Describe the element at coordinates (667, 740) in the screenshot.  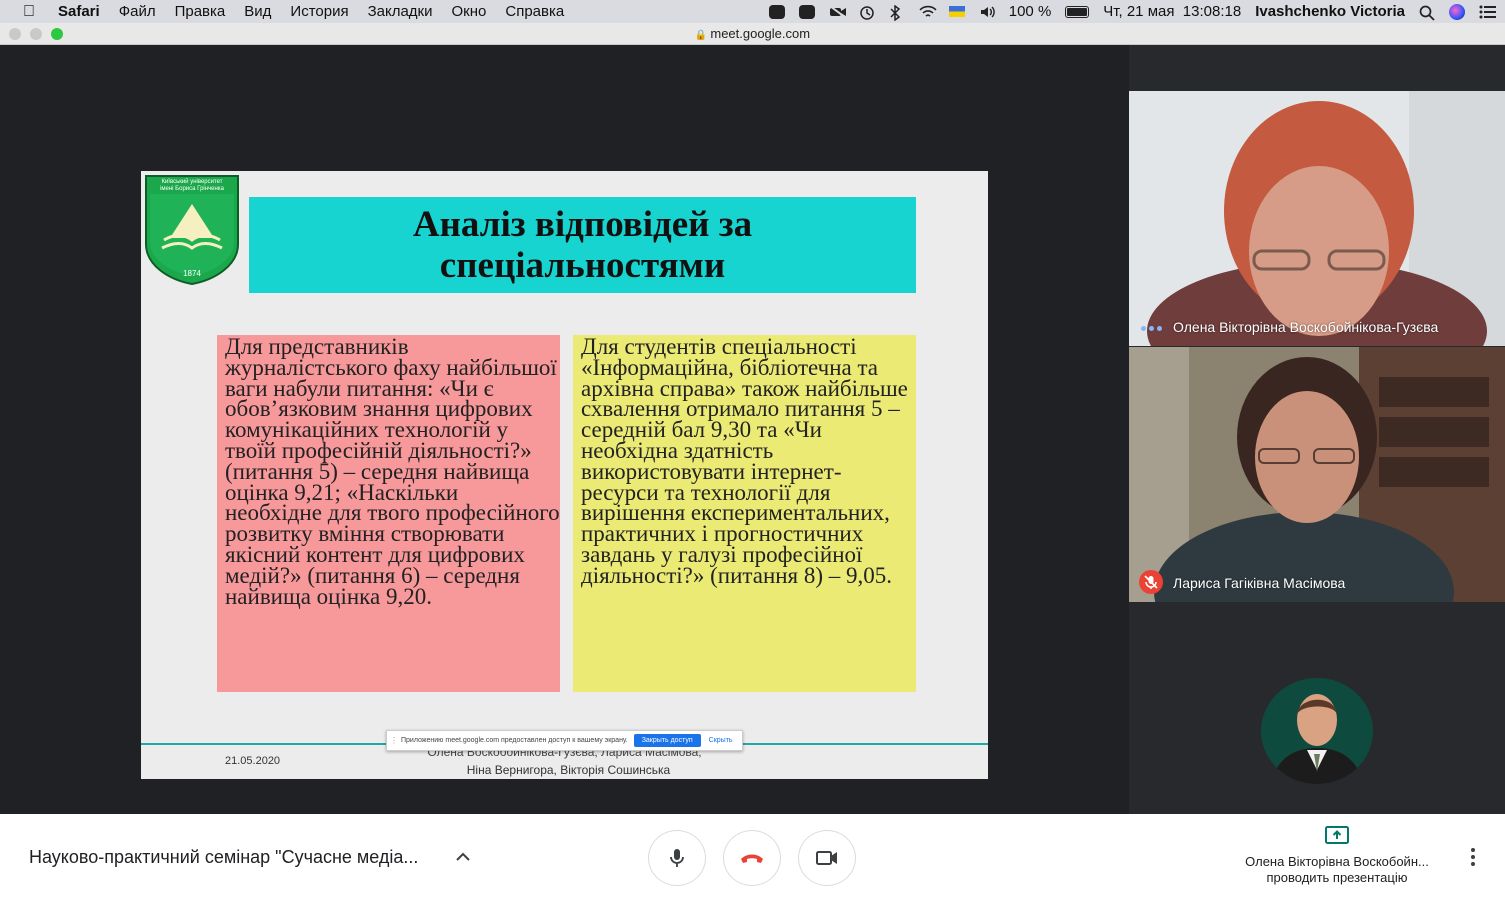
I see `stop-sharing-button: Закрыть доступ` at that location.